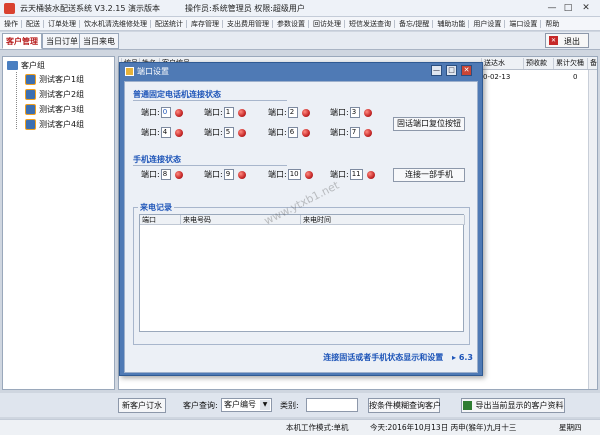  What do you see at coordinates (551, 24) in the screenshot?
I see `menu-item: 帮助` at bounding box center [551, 24].